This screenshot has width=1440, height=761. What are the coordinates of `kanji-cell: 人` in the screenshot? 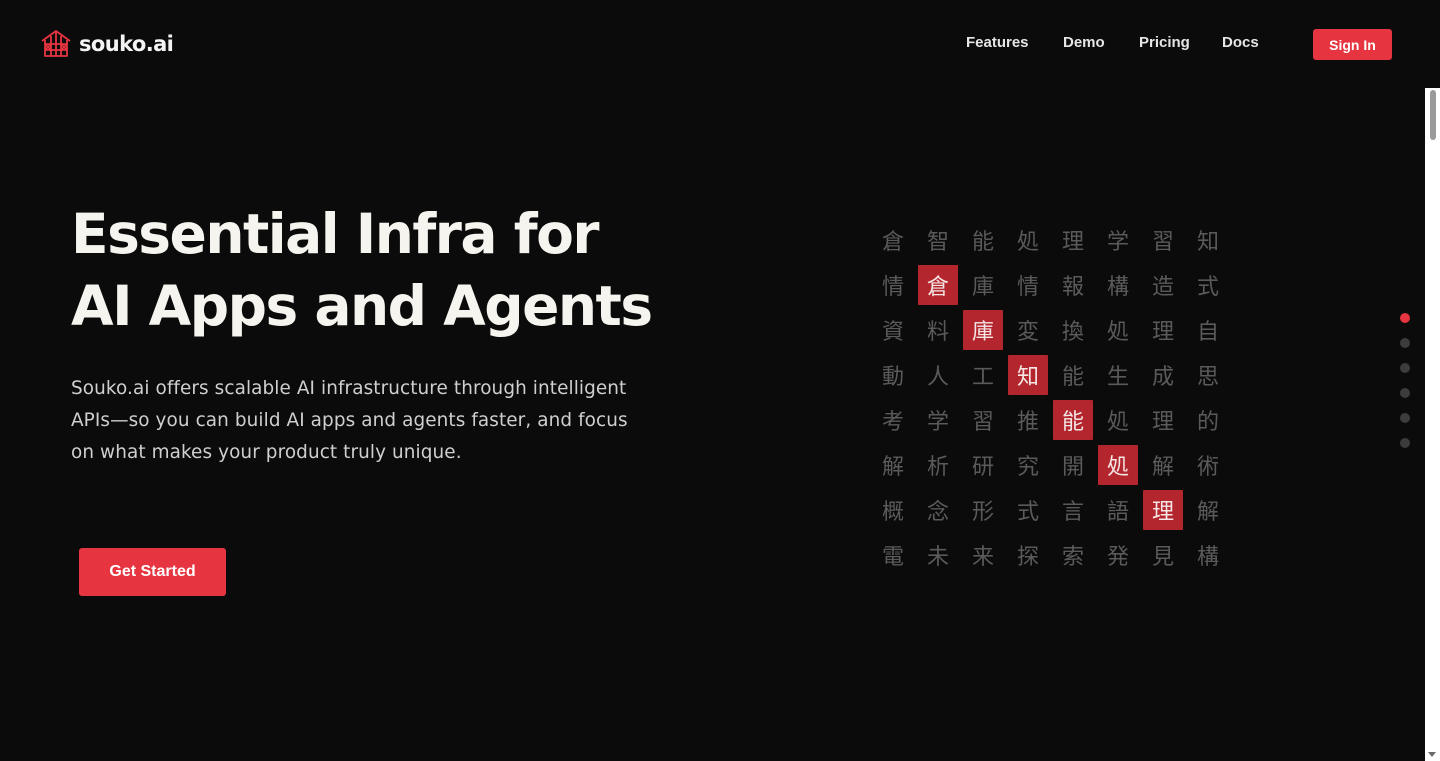 It's located at (937, 377).